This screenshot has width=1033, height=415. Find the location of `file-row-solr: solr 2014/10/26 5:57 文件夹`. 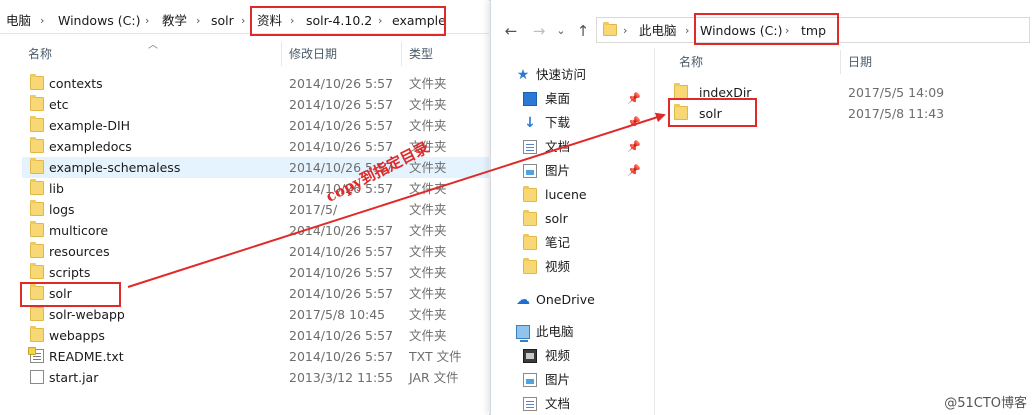

file-row-solr: solr 2014/10/26 5:57 文件夹 is located at coordinates (255, 293).